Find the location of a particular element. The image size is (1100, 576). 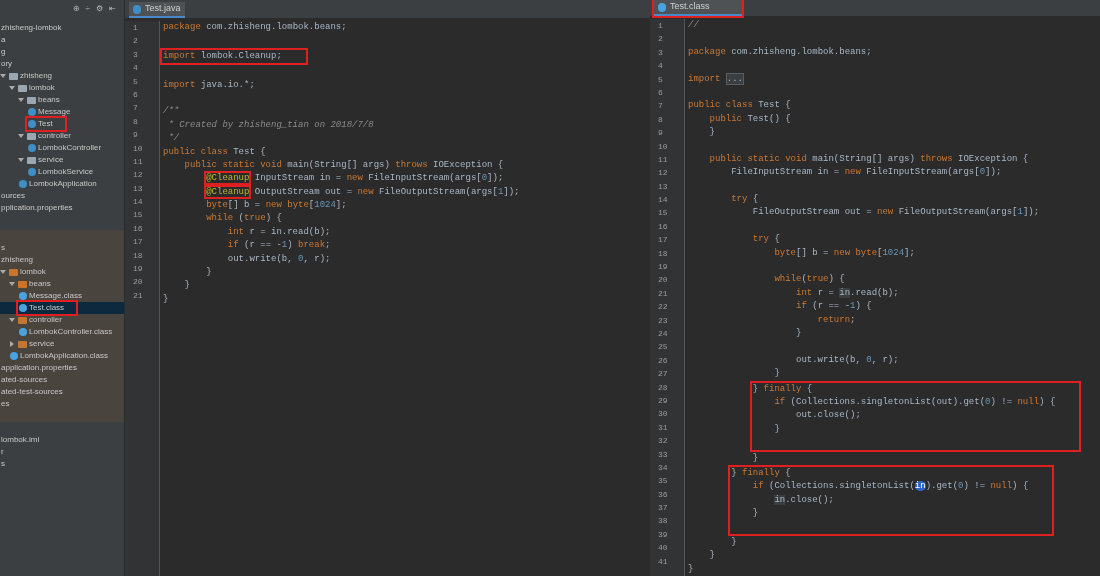

line-number: 24 is located at coordinates (663, 334).